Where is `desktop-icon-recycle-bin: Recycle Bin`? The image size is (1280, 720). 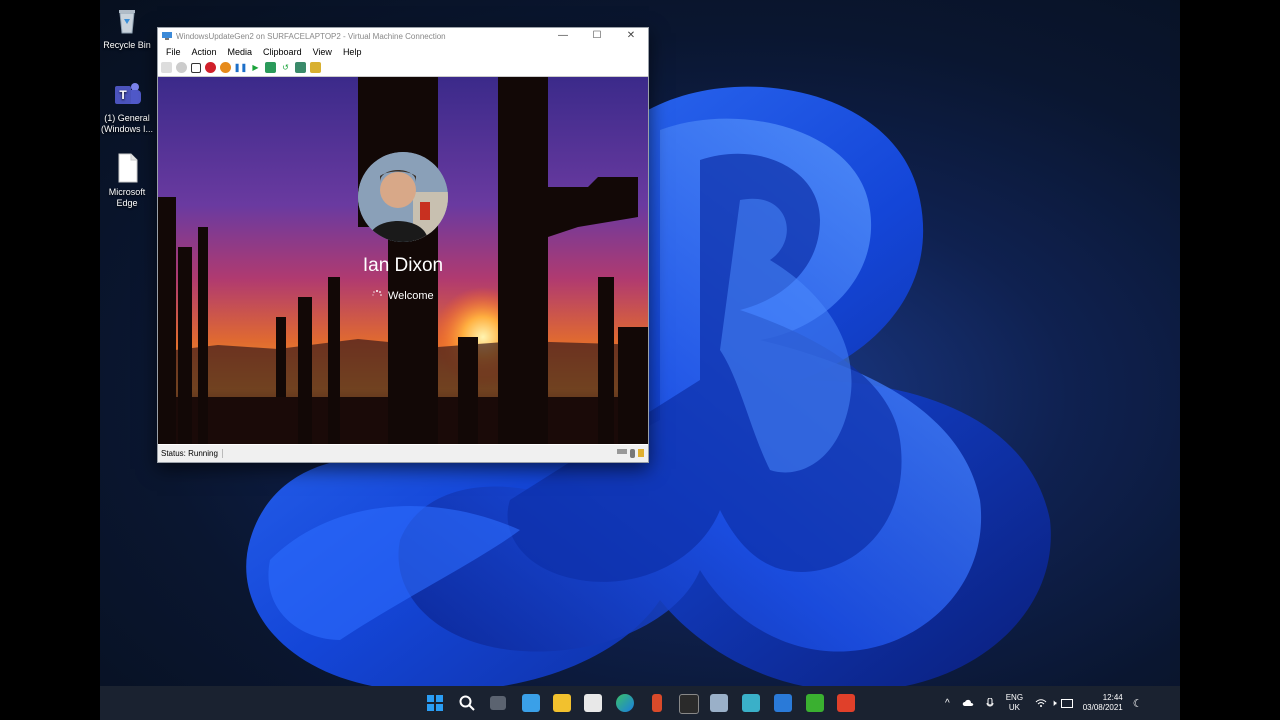 desktop-icon-recycle-bin: Recycle Bin is located at coordinates (128, 28).